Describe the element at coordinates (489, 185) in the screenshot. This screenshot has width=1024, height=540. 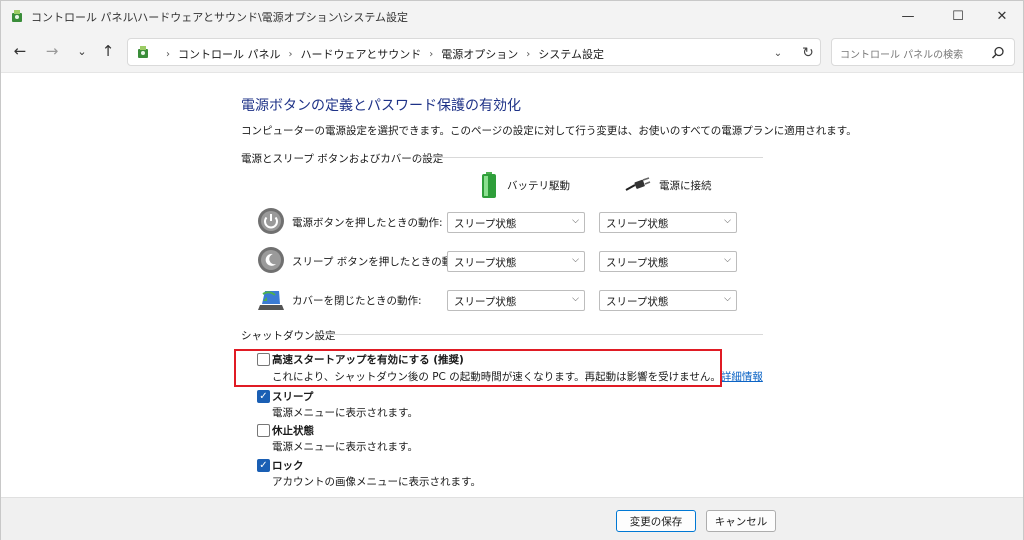
I see `battery-icon` at that location.